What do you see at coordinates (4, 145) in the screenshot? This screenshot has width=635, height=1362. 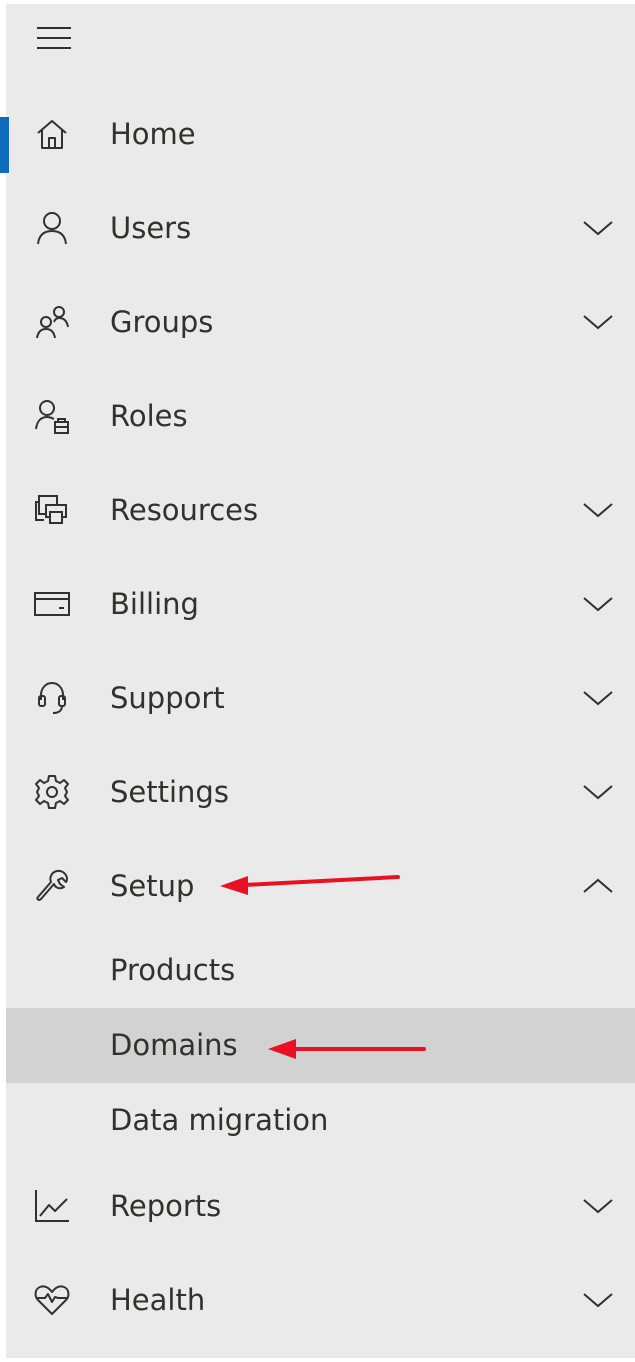 I see `active-indicator` at bounding box center [4, 145].